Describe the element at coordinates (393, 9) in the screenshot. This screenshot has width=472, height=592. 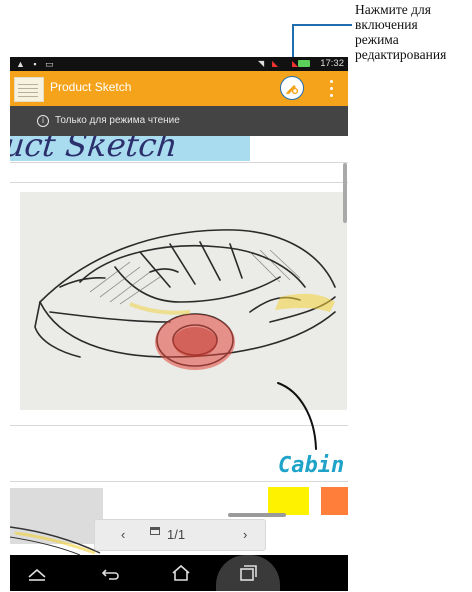
I see `callout-line-1: Нажмите для` at that location.